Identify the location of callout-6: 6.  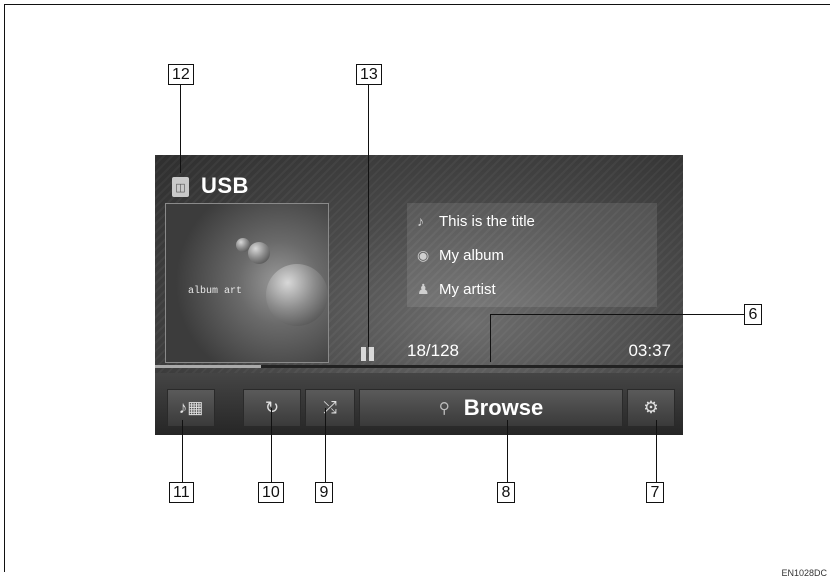
(753, 314).